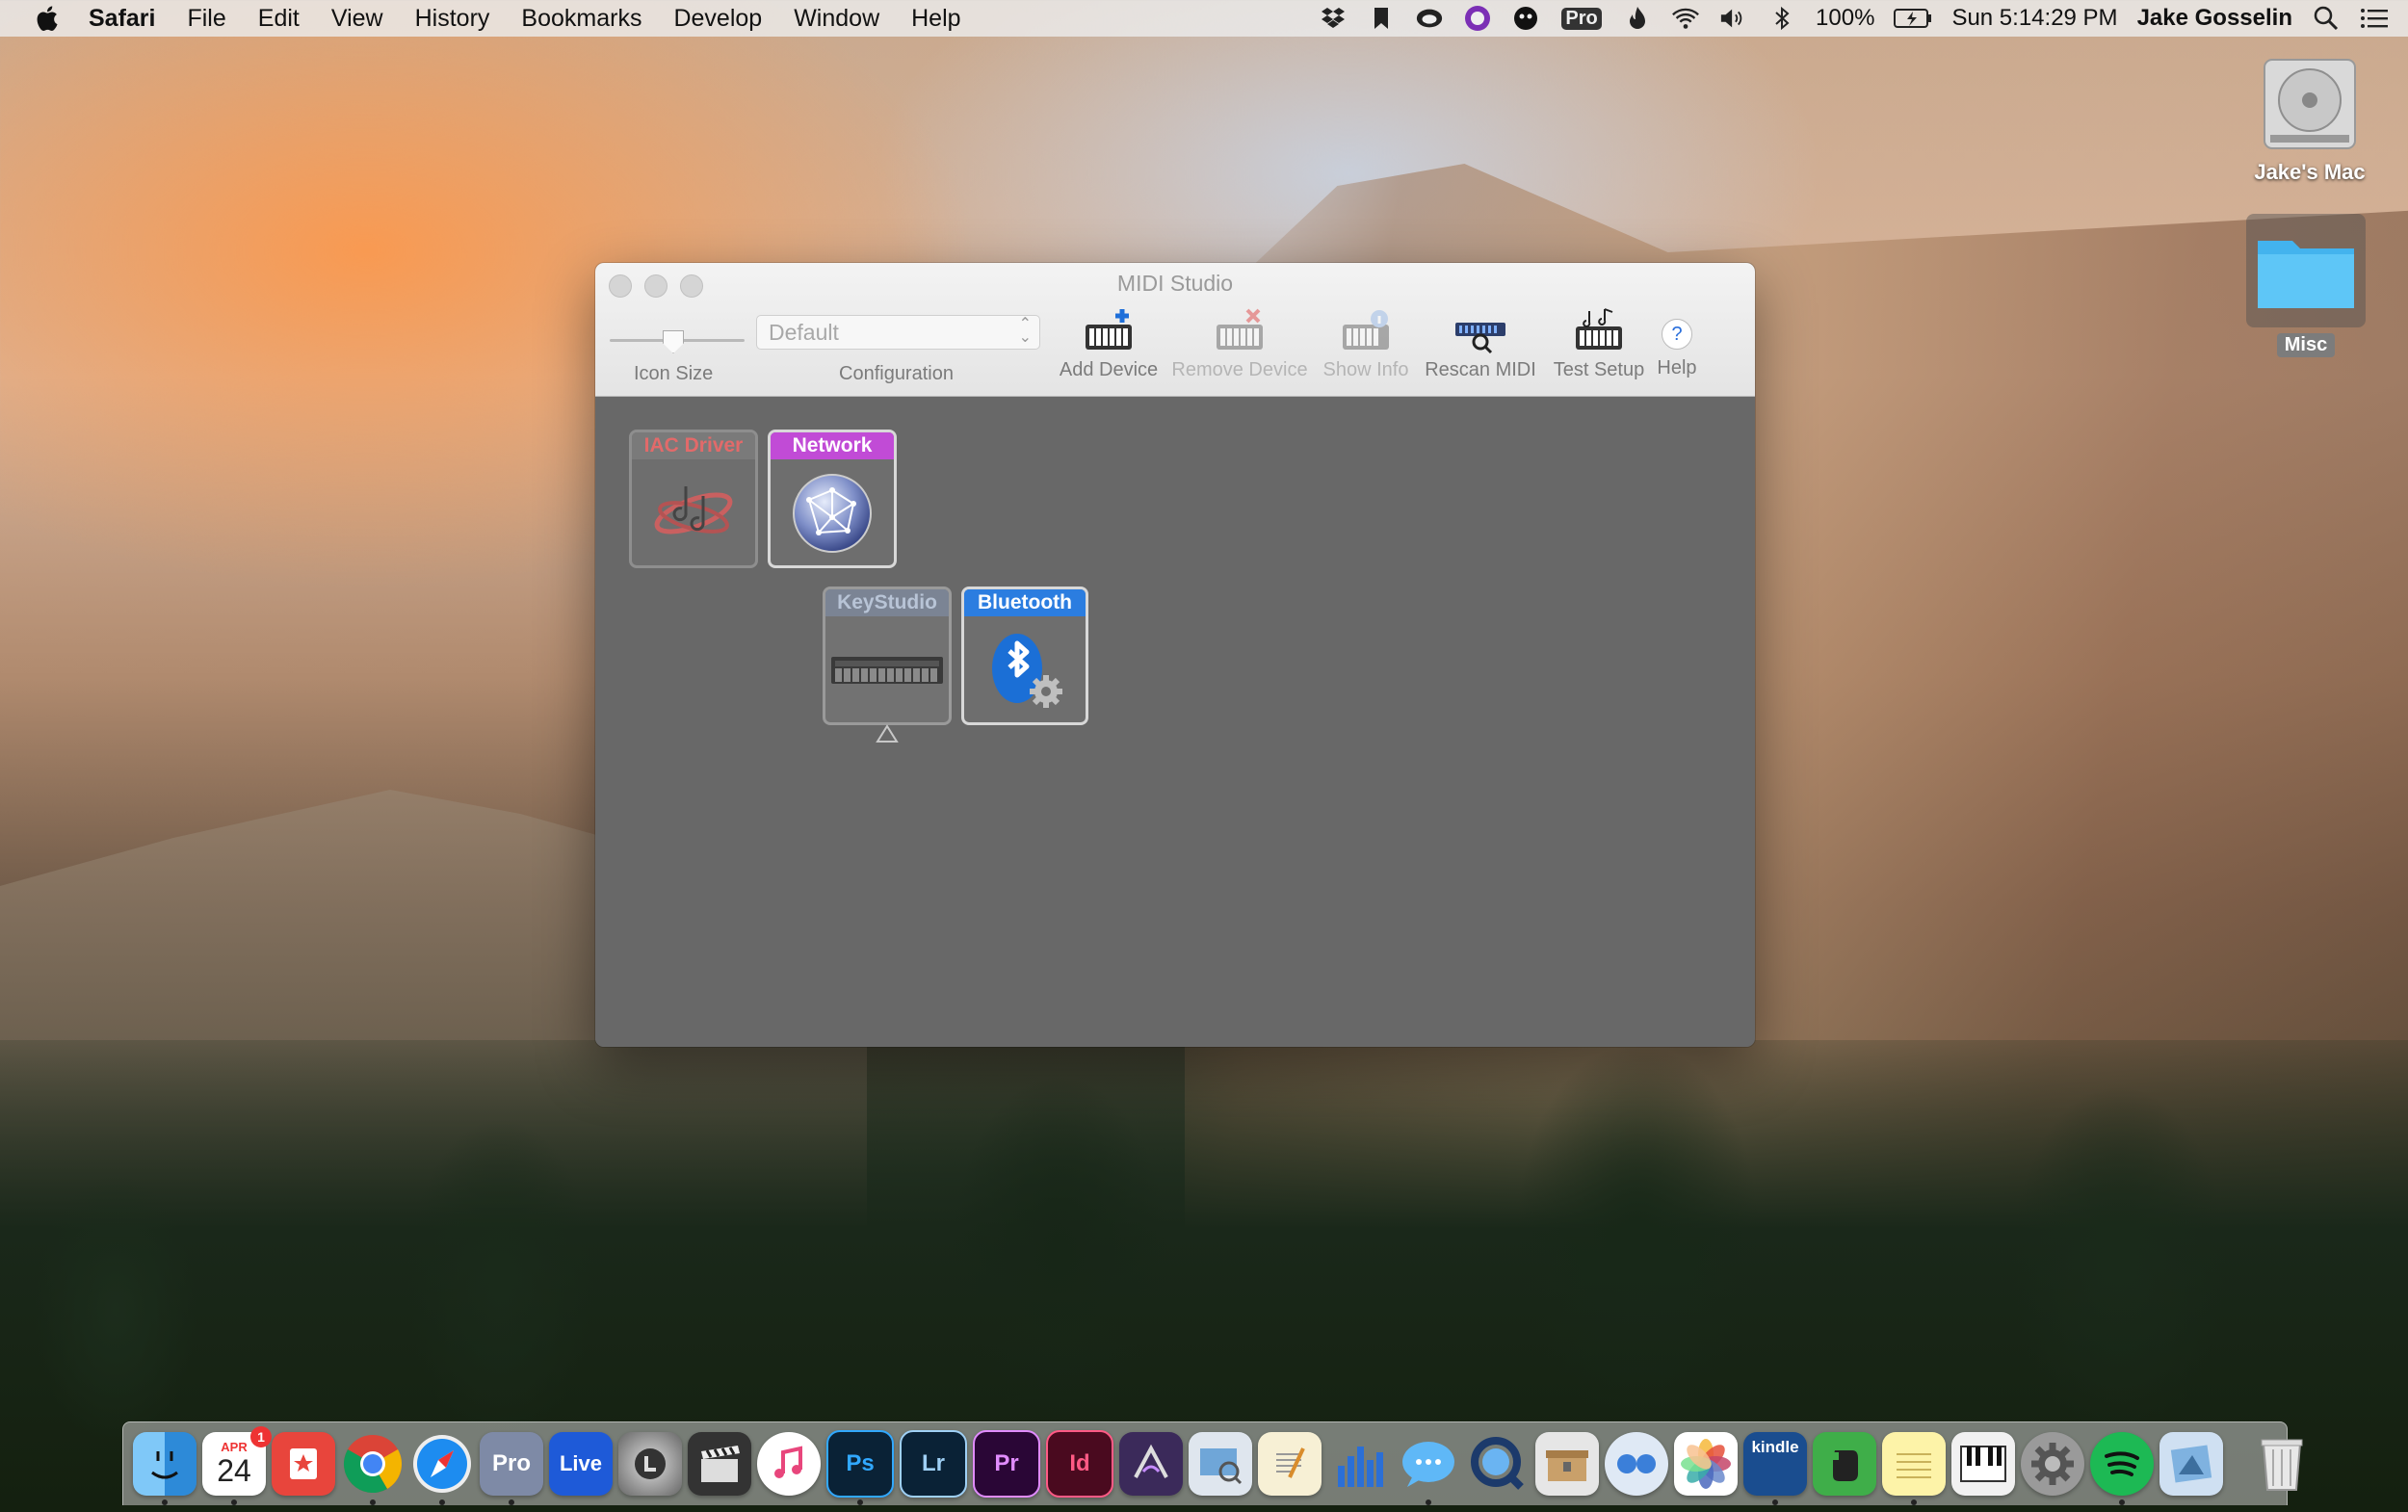 The width and height of the screenshot is (2408, 1512). I want to click on menu-file: File, so click(206, 19).